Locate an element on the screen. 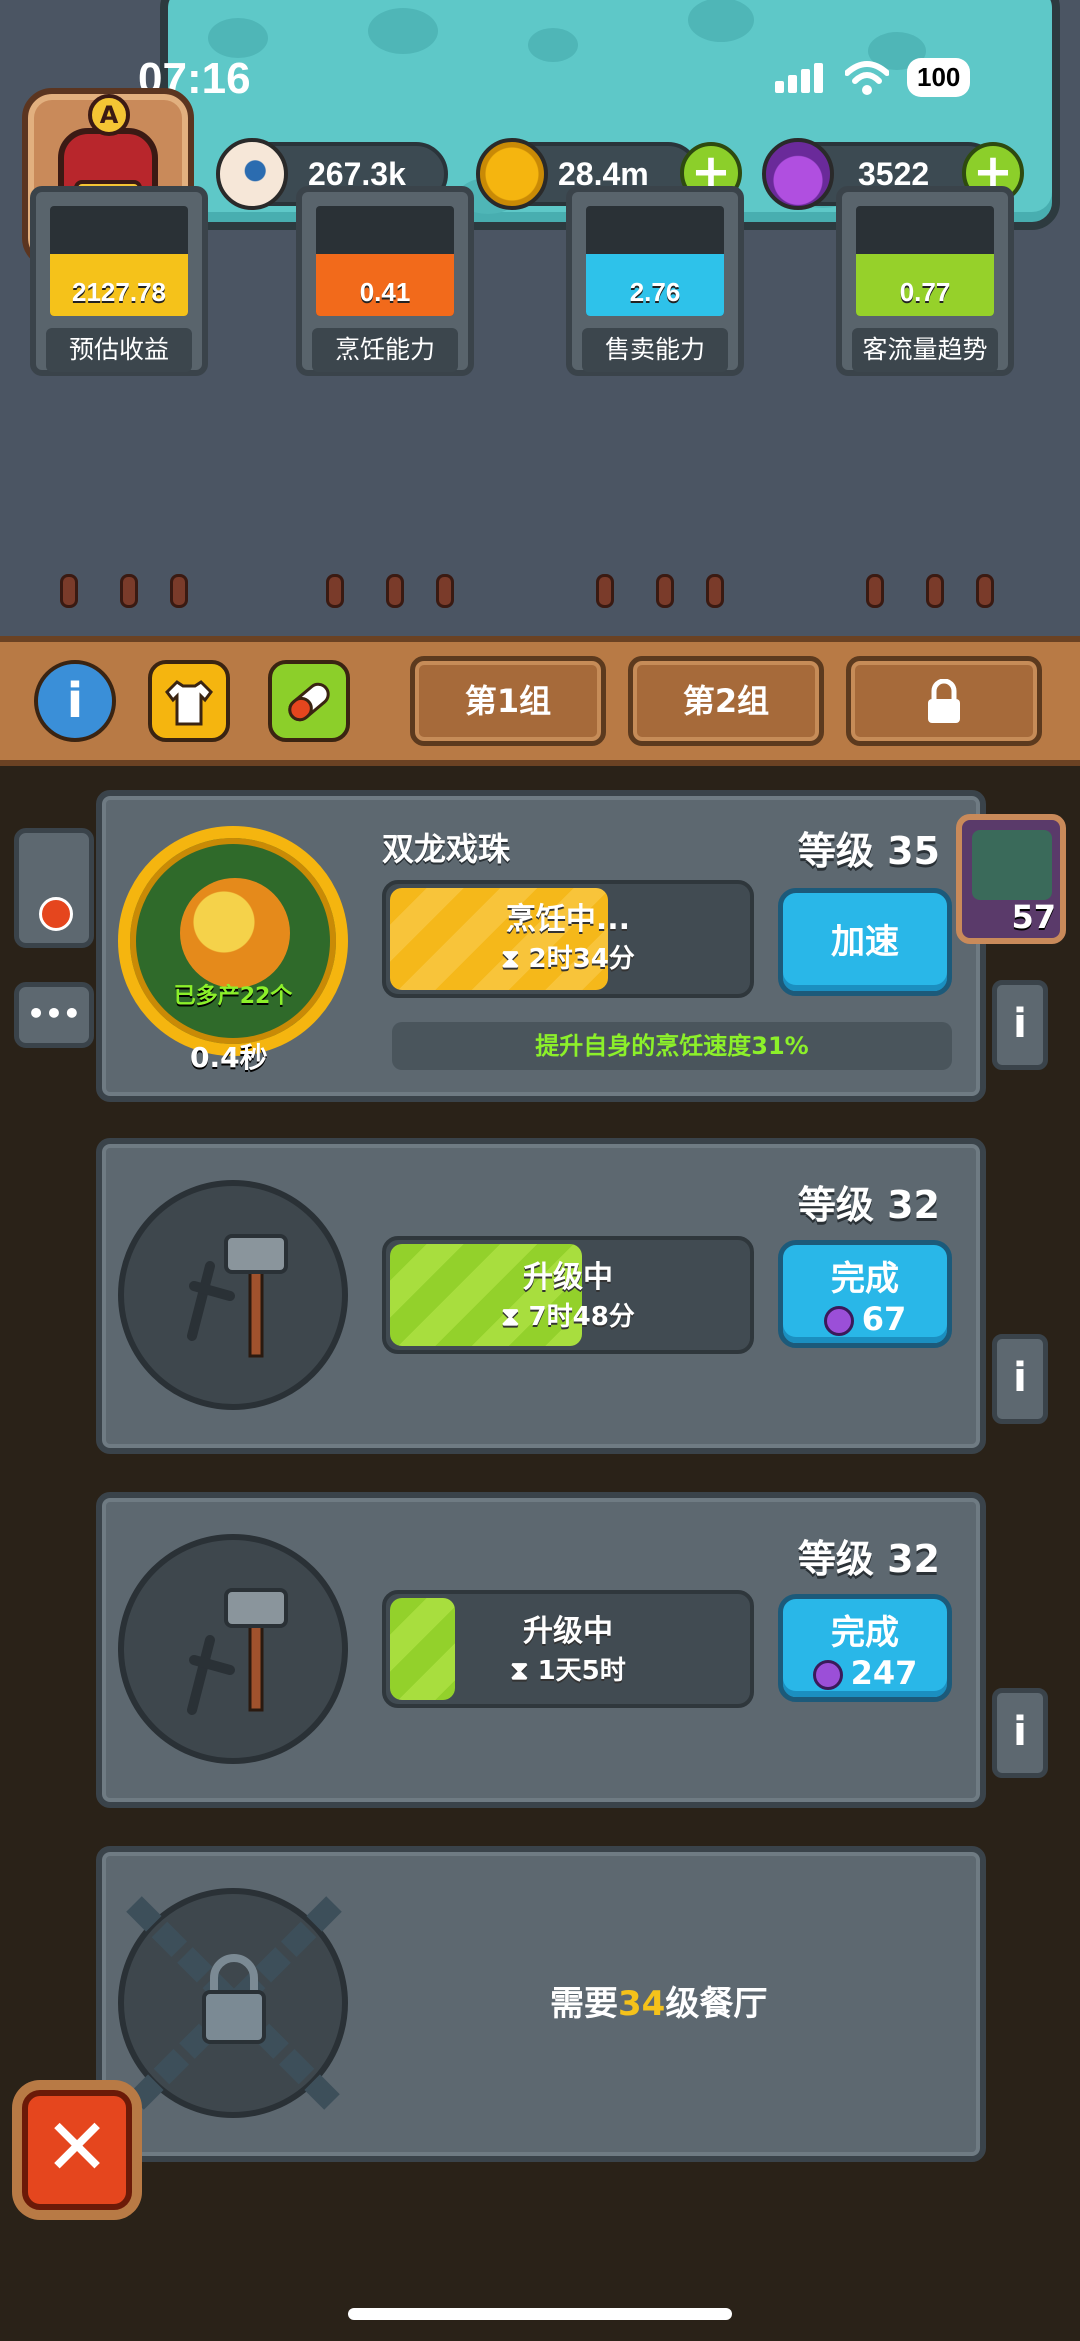 Image resolution: width=1080 pixels, height=2341 pixels. timer-value: 1天5时 is located at coordinates (581, 1671).